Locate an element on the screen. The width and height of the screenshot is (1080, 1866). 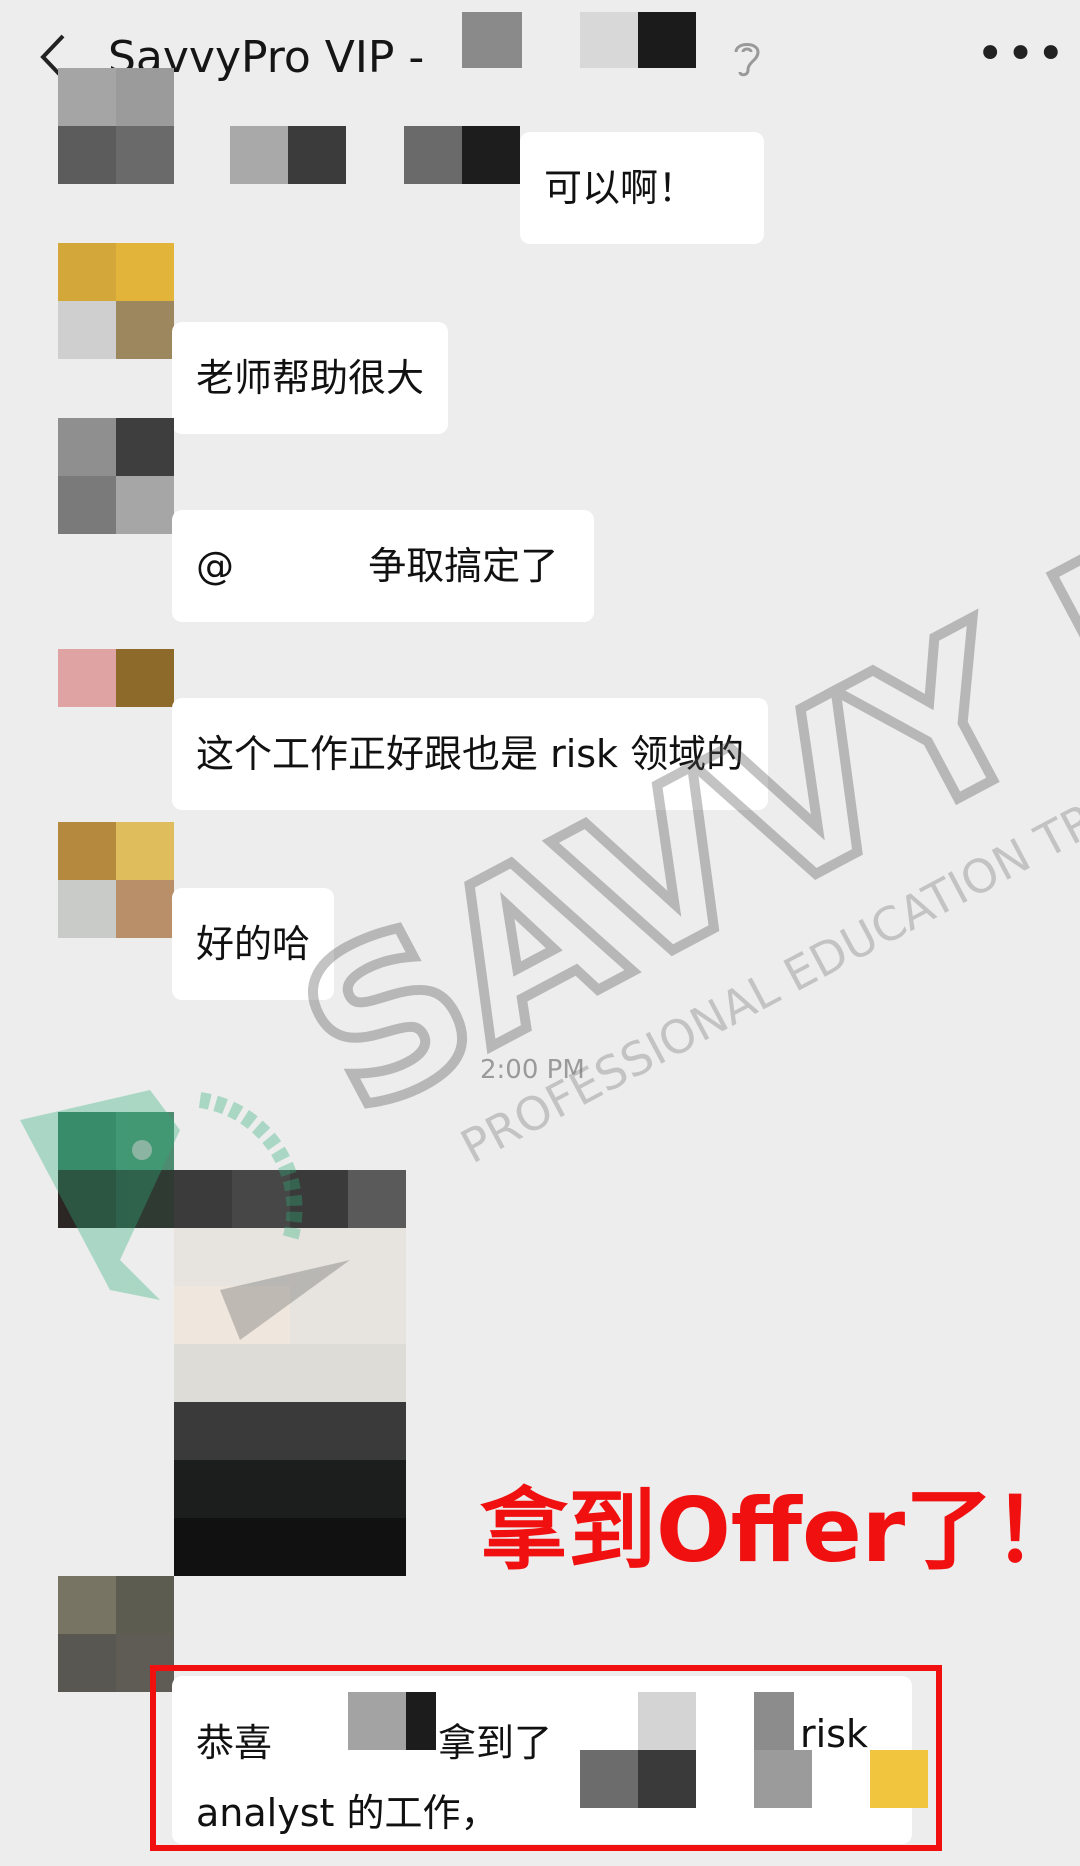
message-bubble: 好的哈 is located at coordinates (253, 944).